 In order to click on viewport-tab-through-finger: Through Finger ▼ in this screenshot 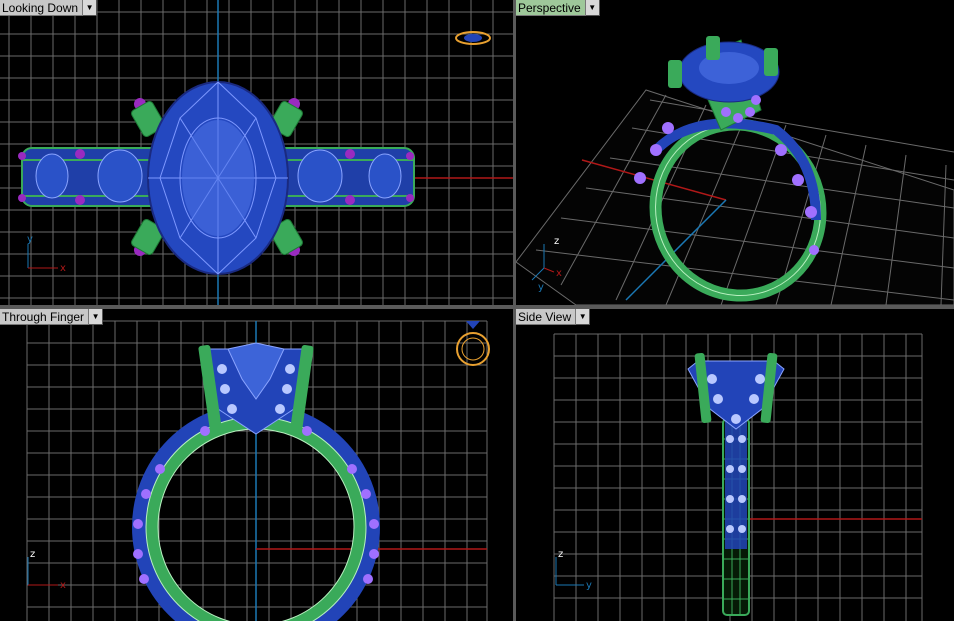, I will do `click(52, 317)`.